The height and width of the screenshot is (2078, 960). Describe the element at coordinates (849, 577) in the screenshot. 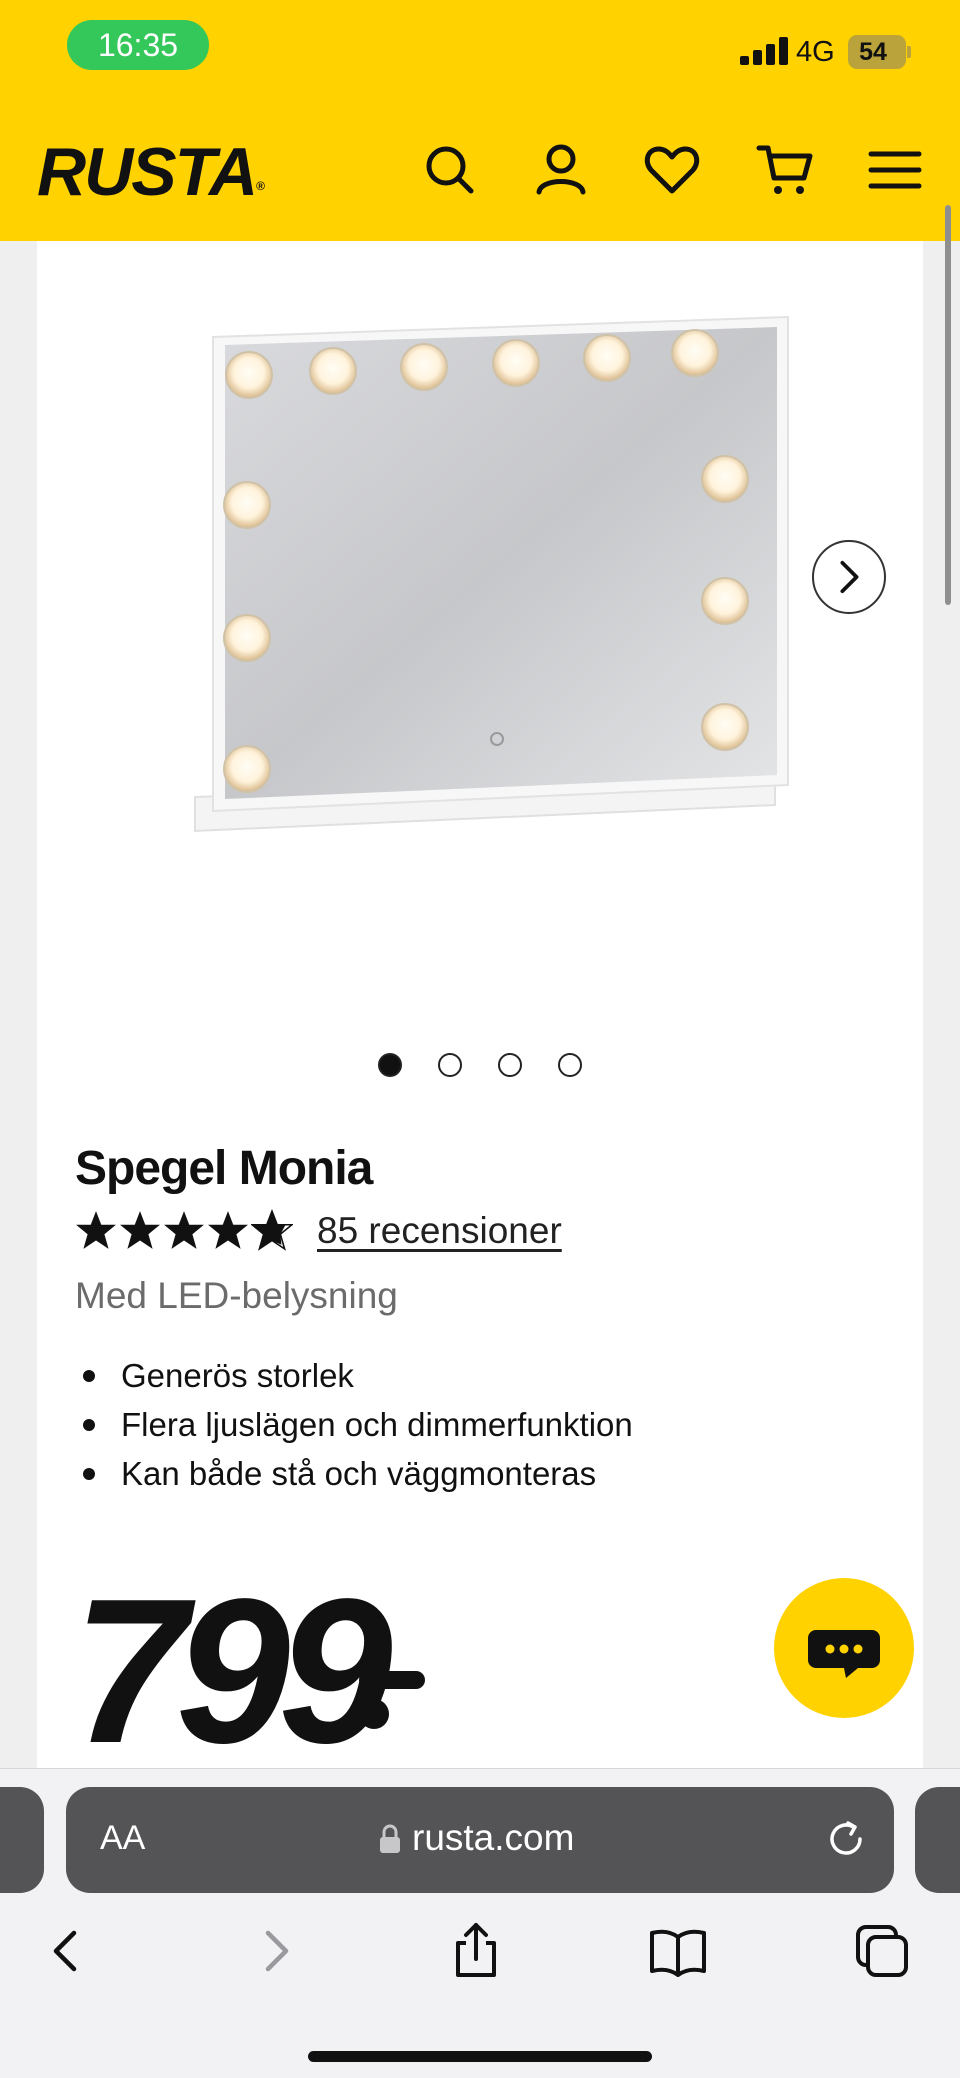

I see `carousel-next-button` at that location.